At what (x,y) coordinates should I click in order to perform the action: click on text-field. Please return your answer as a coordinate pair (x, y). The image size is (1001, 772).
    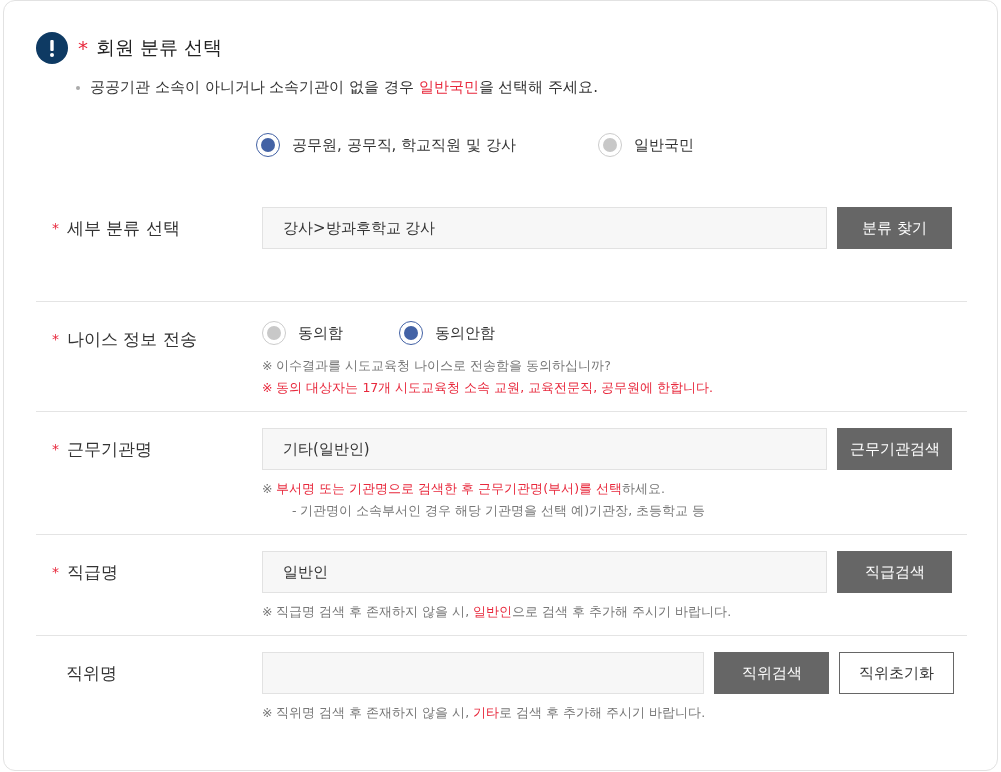
    Looking at the image, I should click on (483, 673).